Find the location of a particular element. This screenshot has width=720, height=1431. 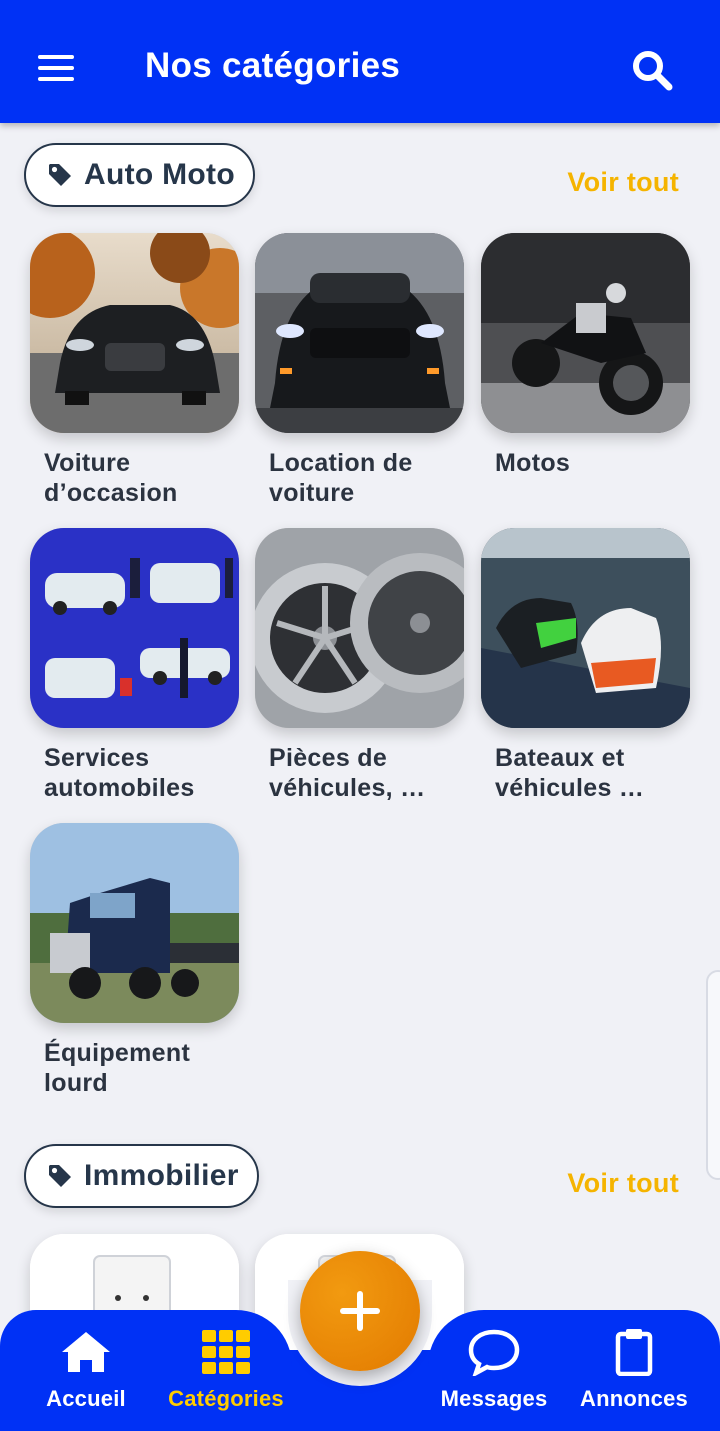

wheel-rims-image is located at coordinates (359, 628).